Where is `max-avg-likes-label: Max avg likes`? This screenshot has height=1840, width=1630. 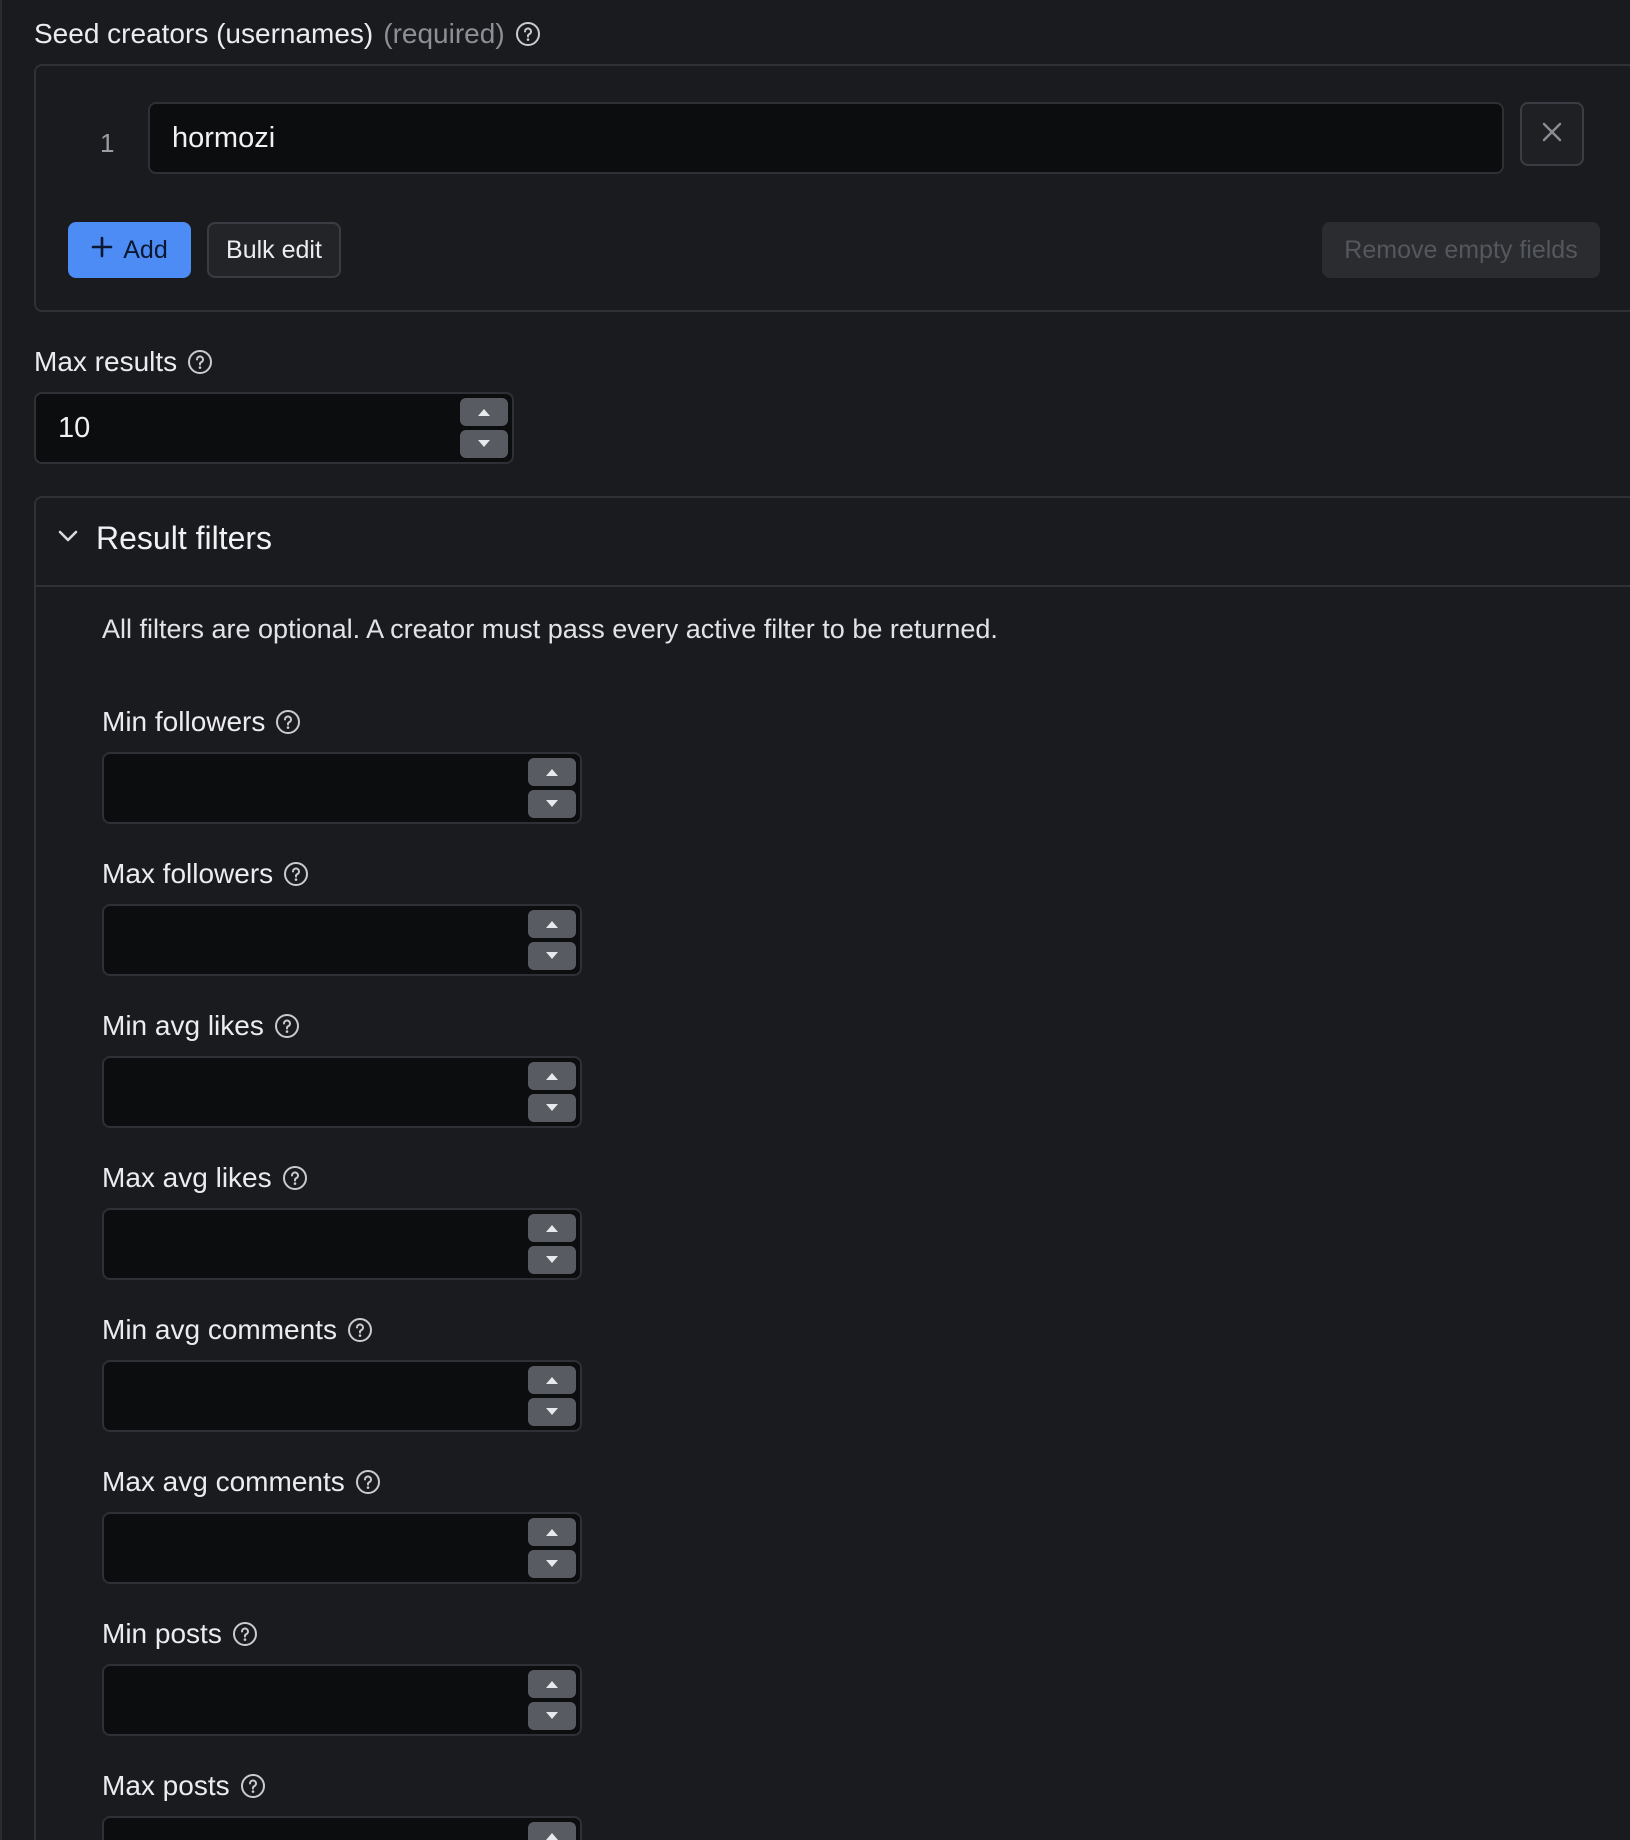 max-avg-likes-label: Max avg likes is located at coordinates (205, 1178).